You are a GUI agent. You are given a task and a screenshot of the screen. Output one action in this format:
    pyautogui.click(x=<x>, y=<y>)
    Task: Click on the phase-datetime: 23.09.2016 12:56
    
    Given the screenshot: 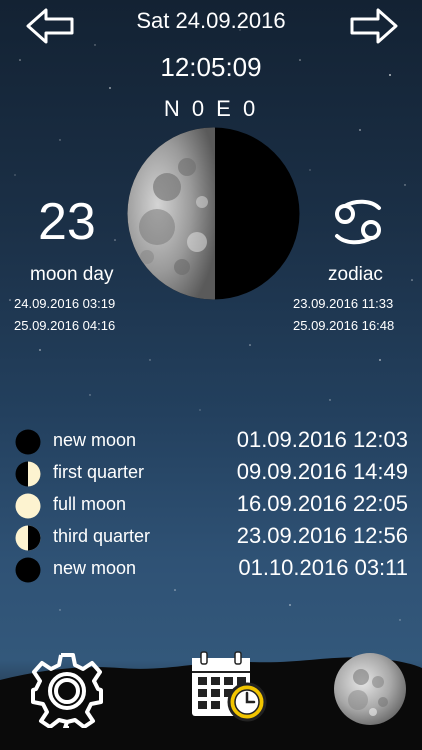 What is the action you would take?
    pyautogui.click(x=322, y=535)
    